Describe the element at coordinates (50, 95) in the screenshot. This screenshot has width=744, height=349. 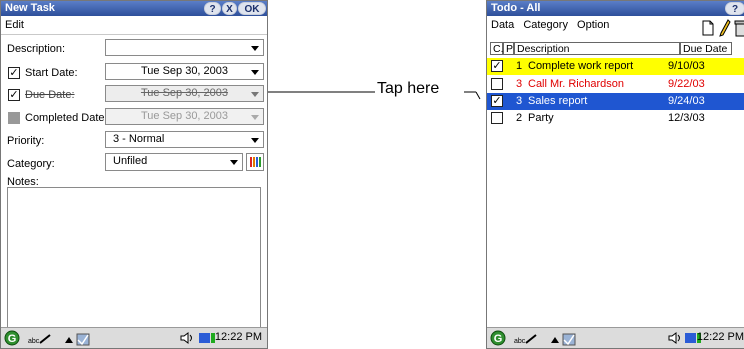
I see `due-date-label: Due Date:` at that location.